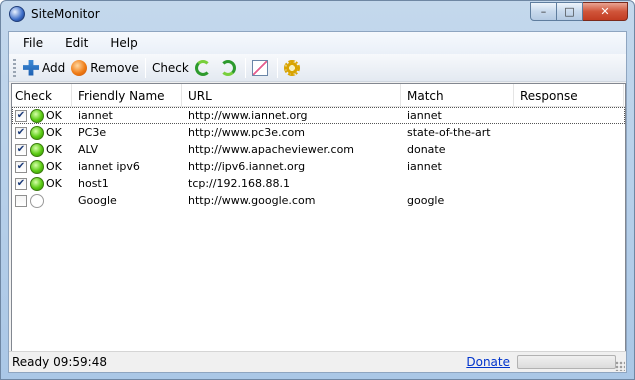 This screenshot has width=635, height=380. I want to click on friendly-name-cell: host1, so click(93, 183).